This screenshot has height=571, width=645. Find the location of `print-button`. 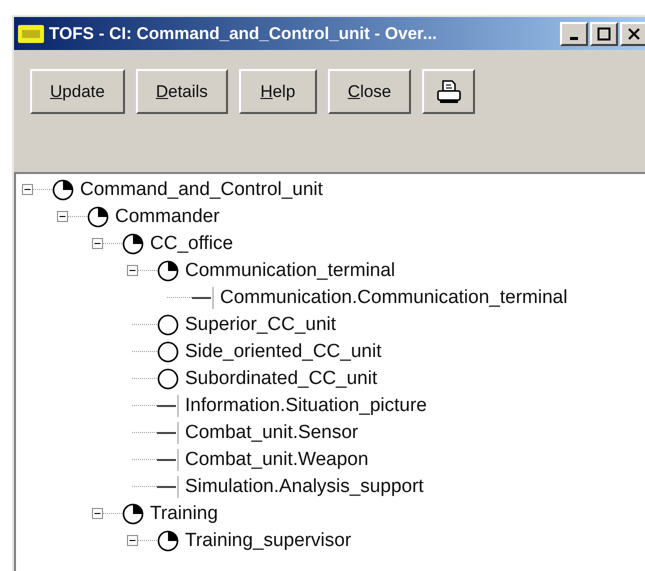

print-button is located at coordinates (449, 91).